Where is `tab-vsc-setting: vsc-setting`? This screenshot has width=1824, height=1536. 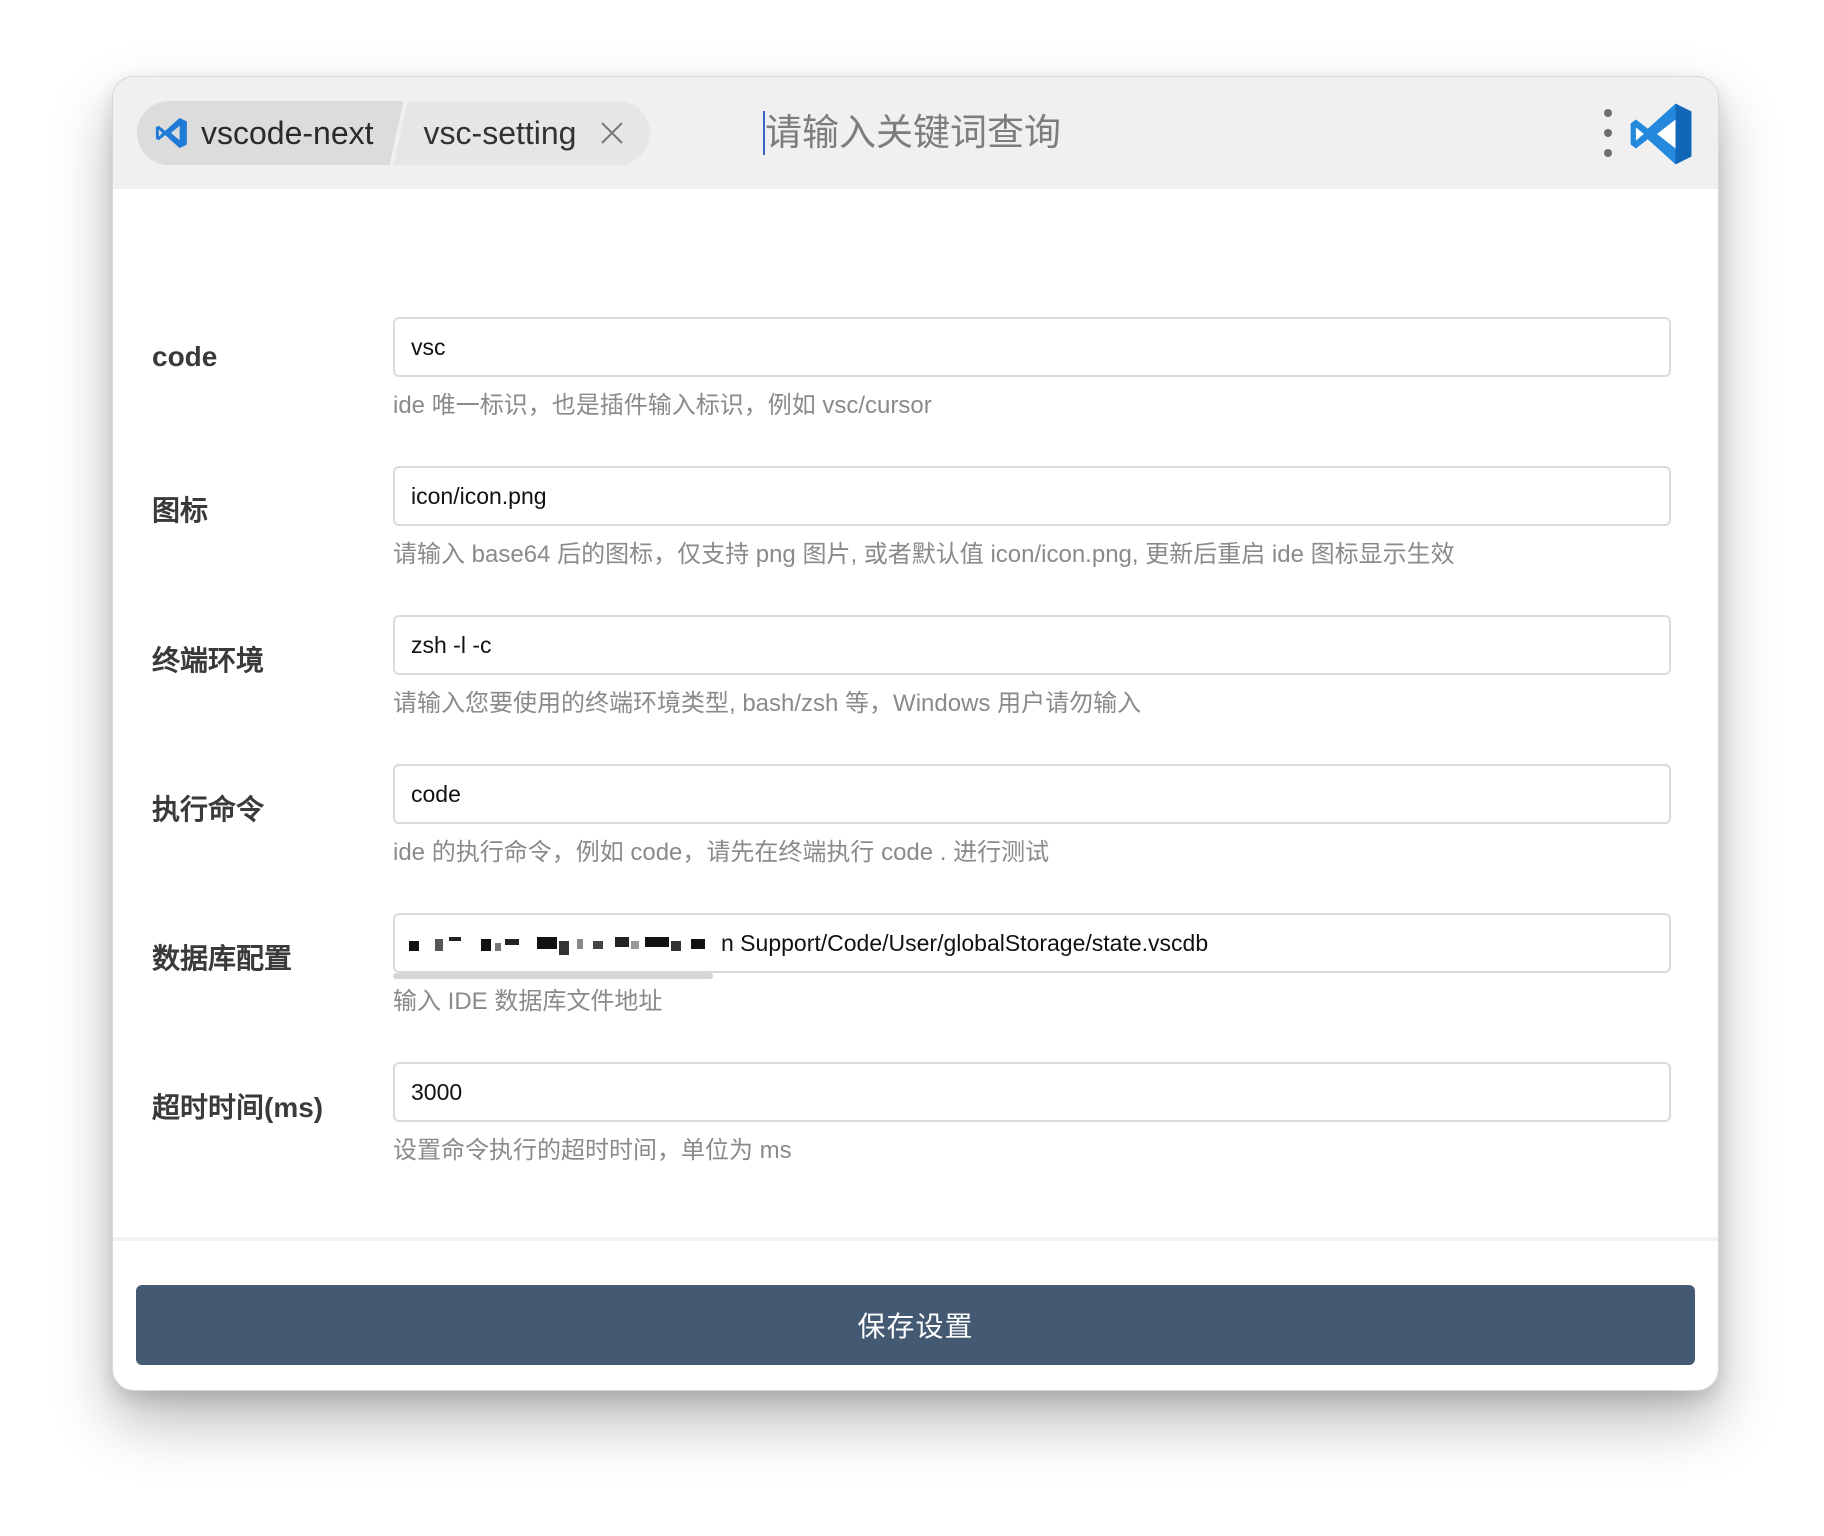
tab-vsc-setting: vsc-setting is located at coordinates (522, 133).